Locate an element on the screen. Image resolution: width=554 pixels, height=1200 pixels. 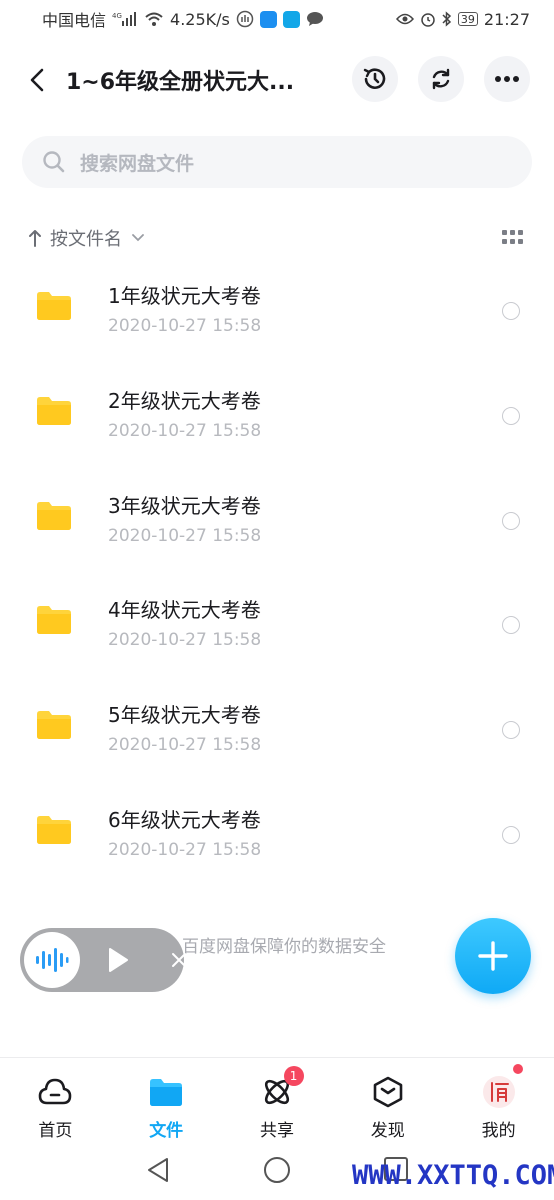
battery-icon: 39 is located at coordinates (467, 19).